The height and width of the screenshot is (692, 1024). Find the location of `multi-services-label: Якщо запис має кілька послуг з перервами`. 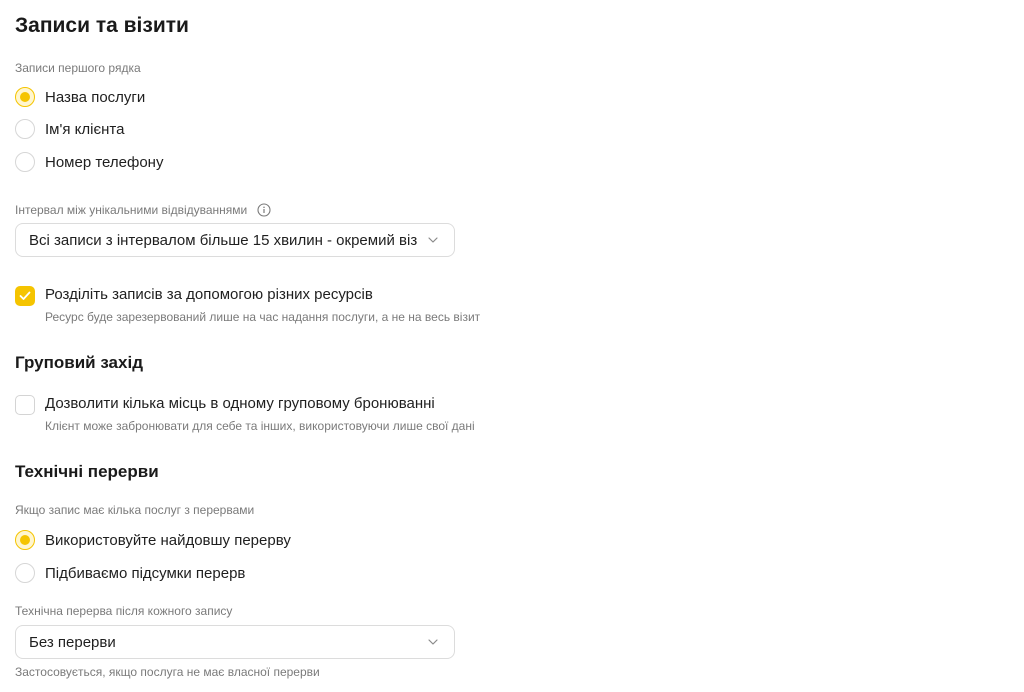

multi-services-label: Якщо запис має кілька послуг з перервами is located at coordinates (135, 510).